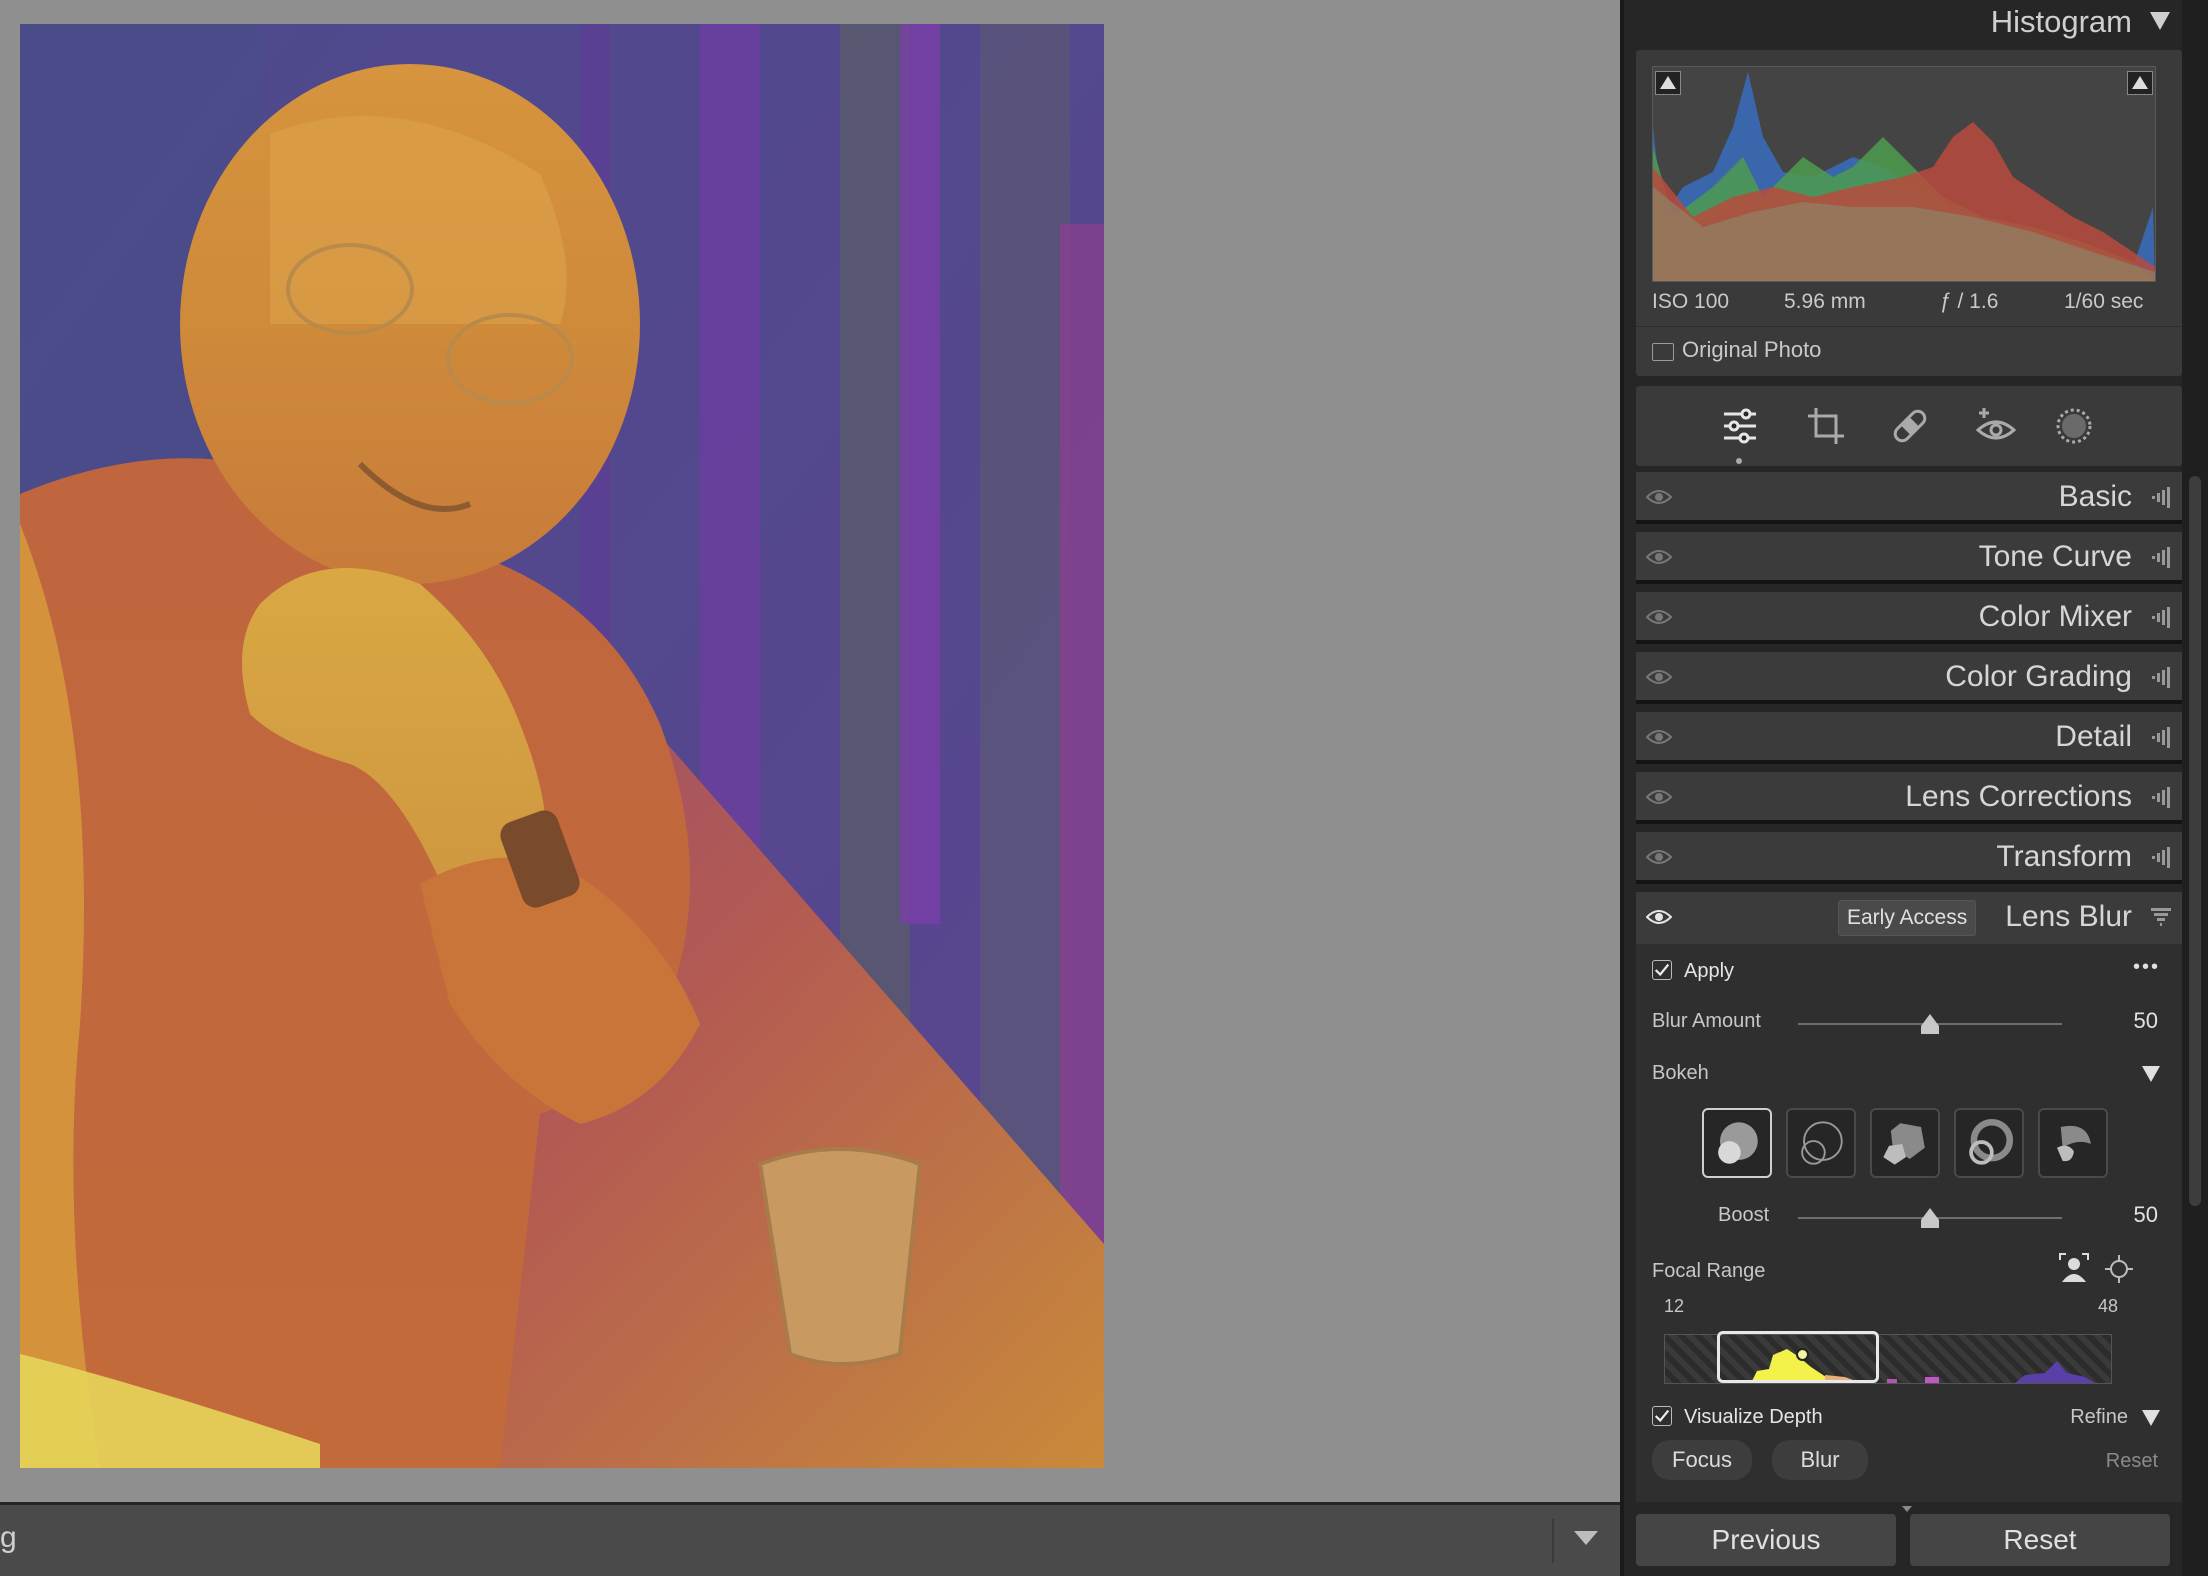  I want to click on apply-label: Apply, so click(1709, 971).